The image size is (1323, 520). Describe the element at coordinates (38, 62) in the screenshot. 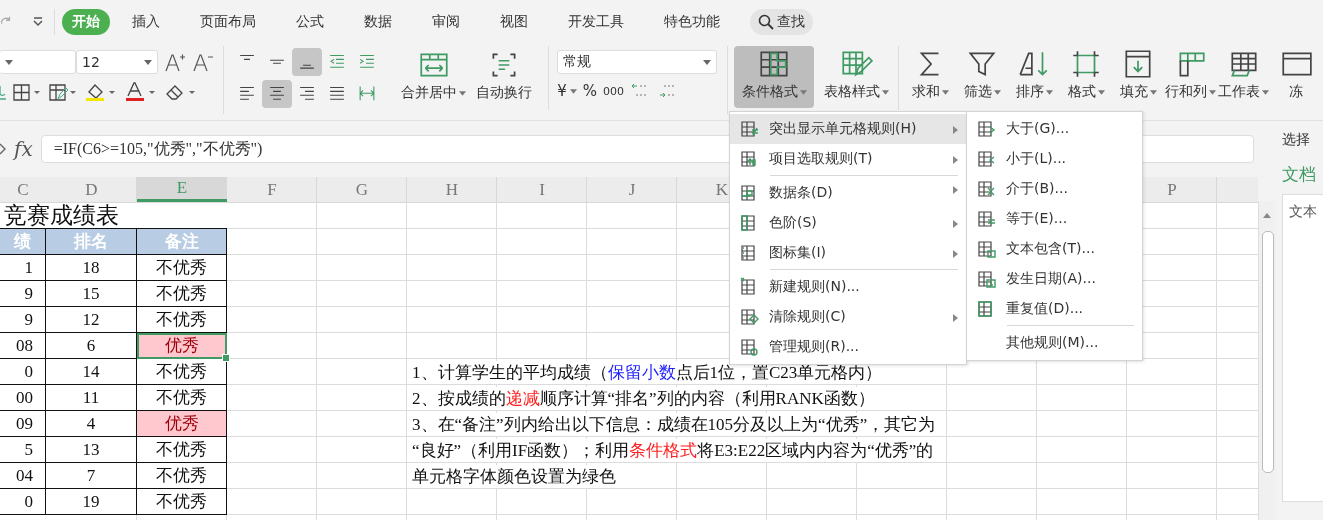

I see `font-name-field` at that location.